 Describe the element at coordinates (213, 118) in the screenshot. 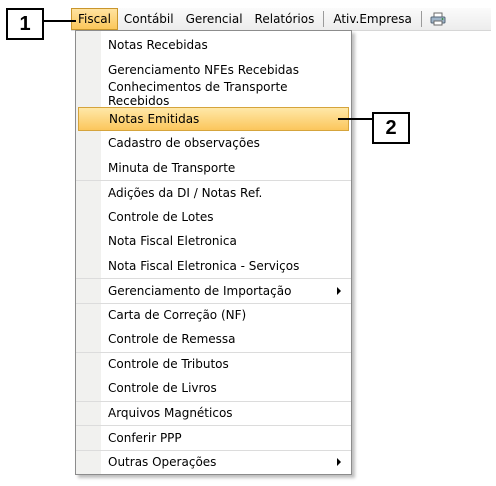

I see `menu-item-notas-emitidas: Notas Emitidas` at that location.